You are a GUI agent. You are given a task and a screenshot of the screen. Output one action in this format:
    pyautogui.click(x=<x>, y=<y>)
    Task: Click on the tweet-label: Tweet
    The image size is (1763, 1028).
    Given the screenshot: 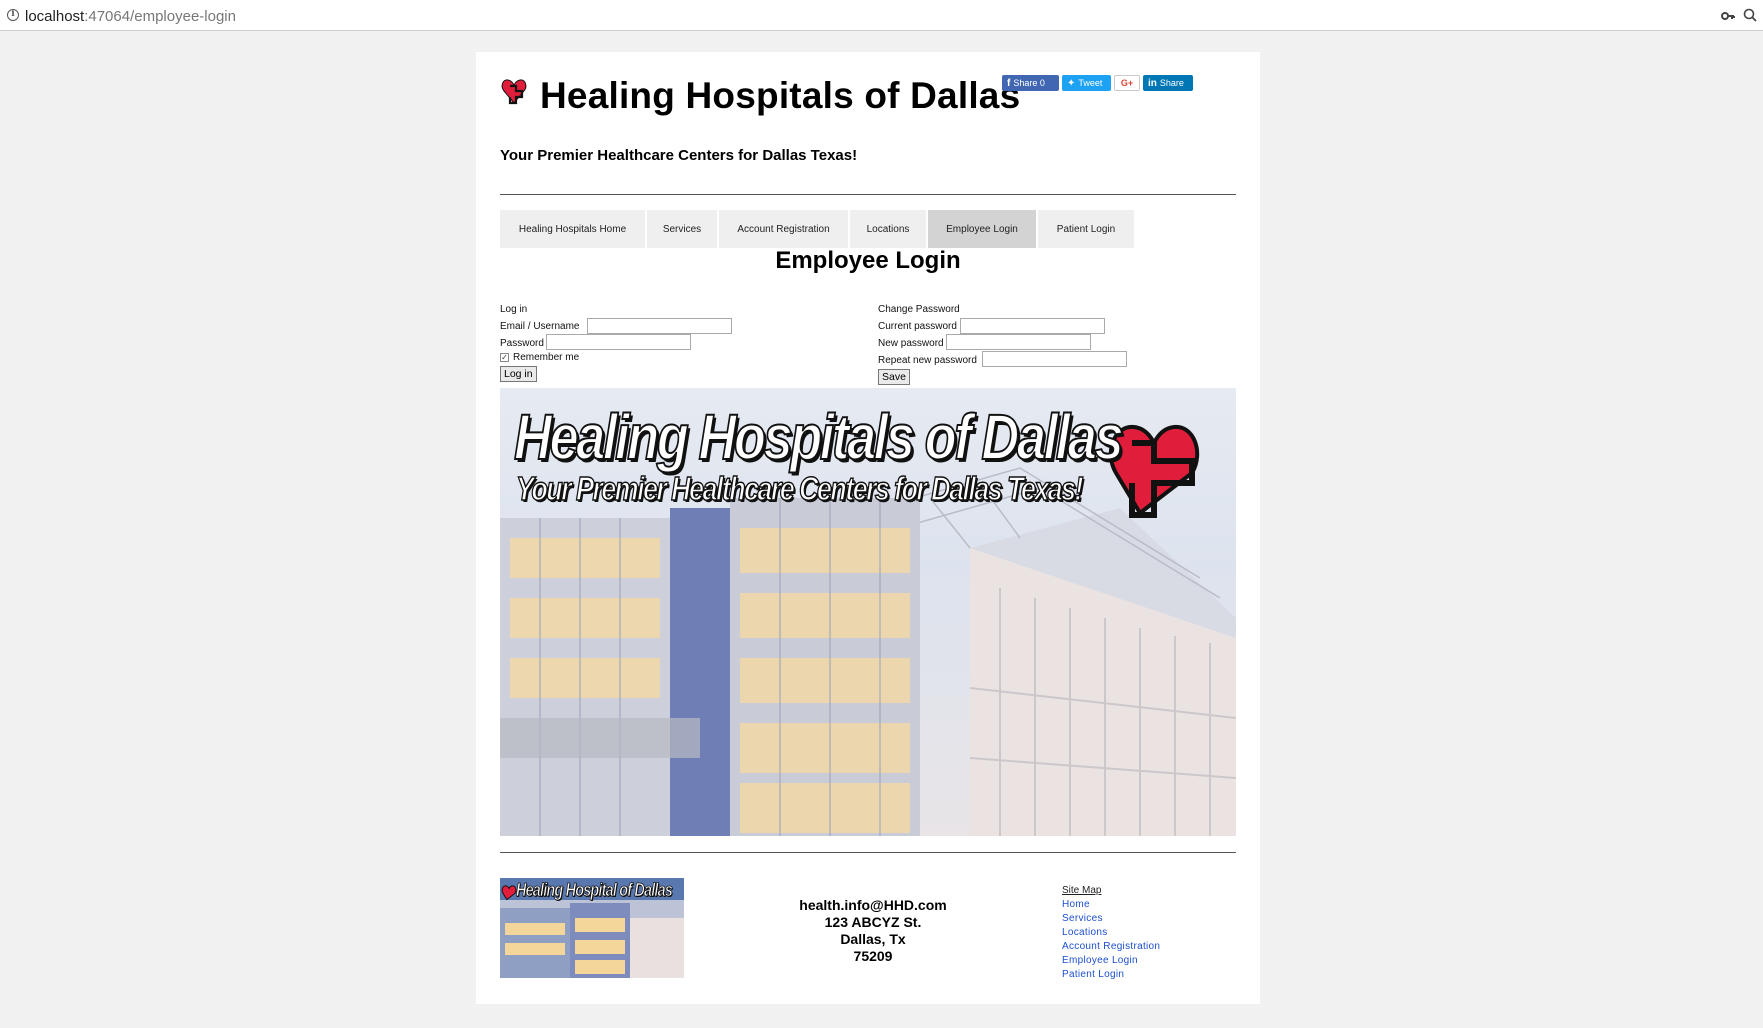 What is the action you would take?
    pyautogui.click(x=1090, y=83)
    